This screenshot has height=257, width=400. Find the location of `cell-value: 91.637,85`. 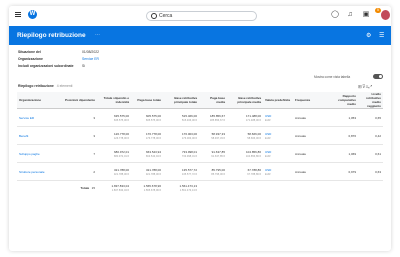

cell-value: 91.637,85 is located at coordinates (218, 151).